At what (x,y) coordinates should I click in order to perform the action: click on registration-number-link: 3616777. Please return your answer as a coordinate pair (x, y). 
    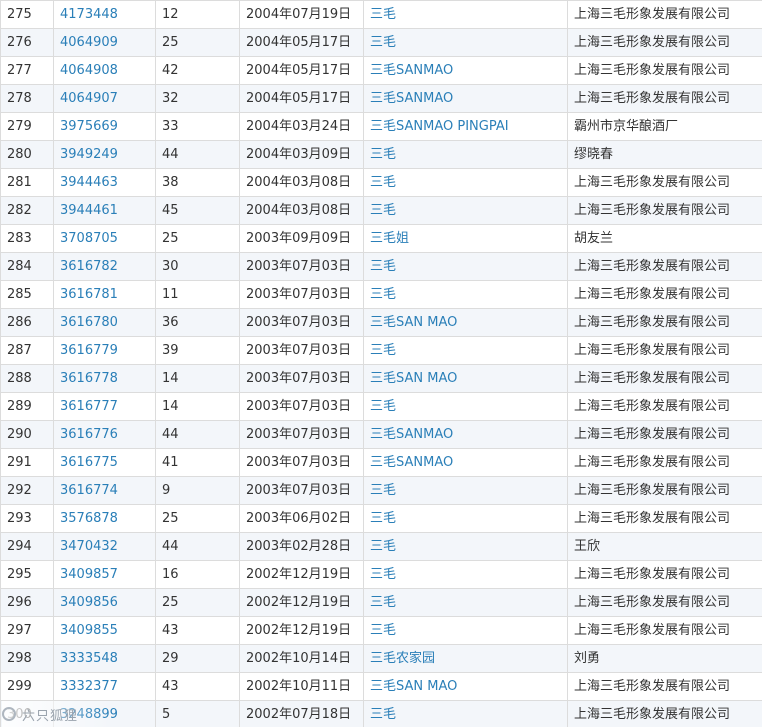
    Looking at the image, I should click on (104, 406).